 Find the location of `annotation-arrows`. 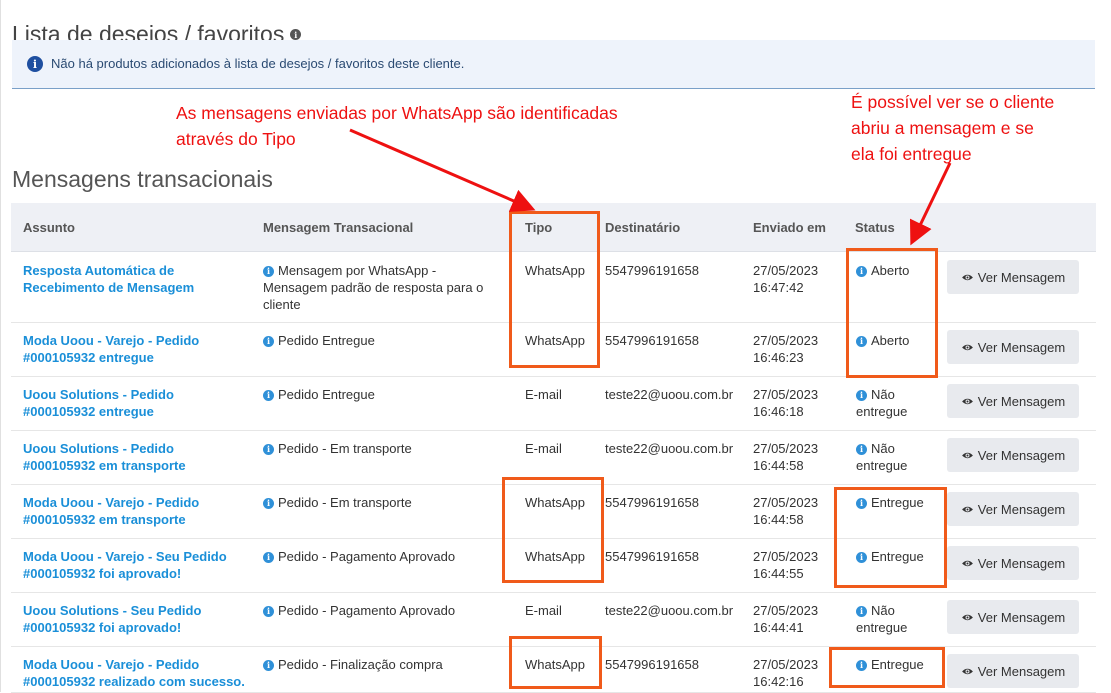

annotation-arrows is located at coordinates (650, 187).